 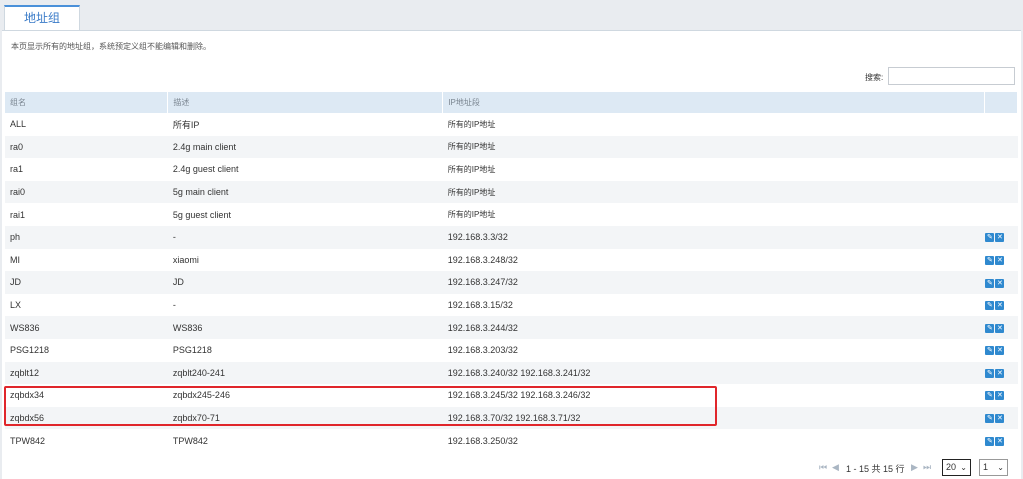 I want to click on group-name-cell: zqblt12, so click(x=25, y=372).